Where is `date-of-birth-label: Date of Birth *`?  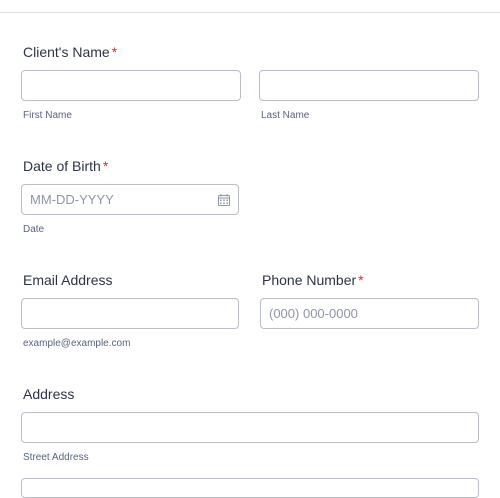 date-of-birth-label: Date of Birth * is located at coordinates (65, 166).